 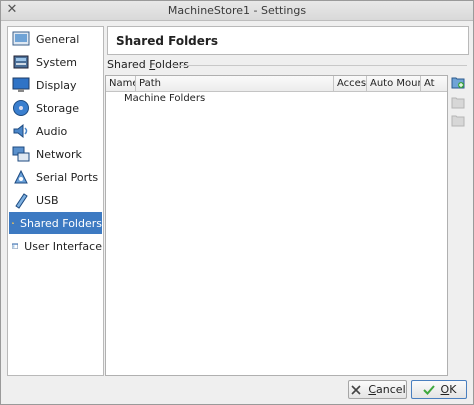 I want to click on sidebar-item-user-interface: User Interface, so click(x=55, y=246).